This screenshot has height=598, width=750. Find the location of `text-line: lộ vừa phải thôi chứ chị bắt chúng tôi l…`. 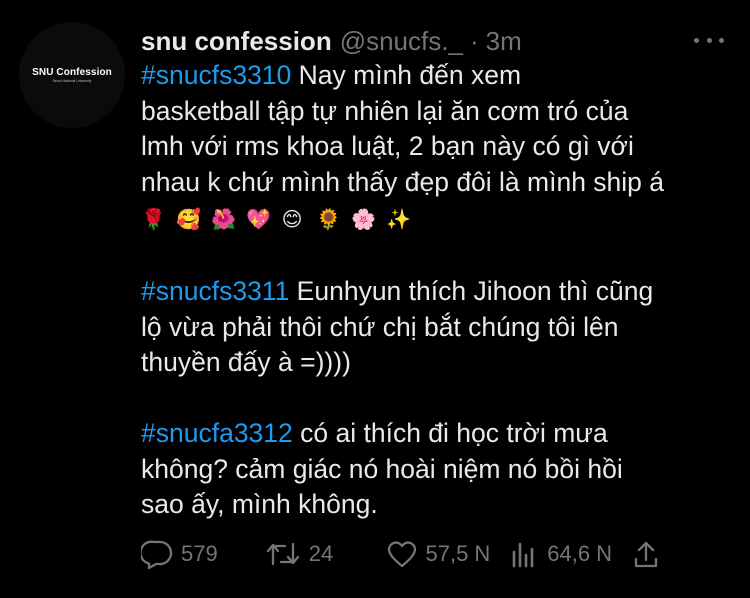

text-line: lộ vừa phải thôi chứ chị bắt chúng tôi l… is located at coordinates (380, 326).